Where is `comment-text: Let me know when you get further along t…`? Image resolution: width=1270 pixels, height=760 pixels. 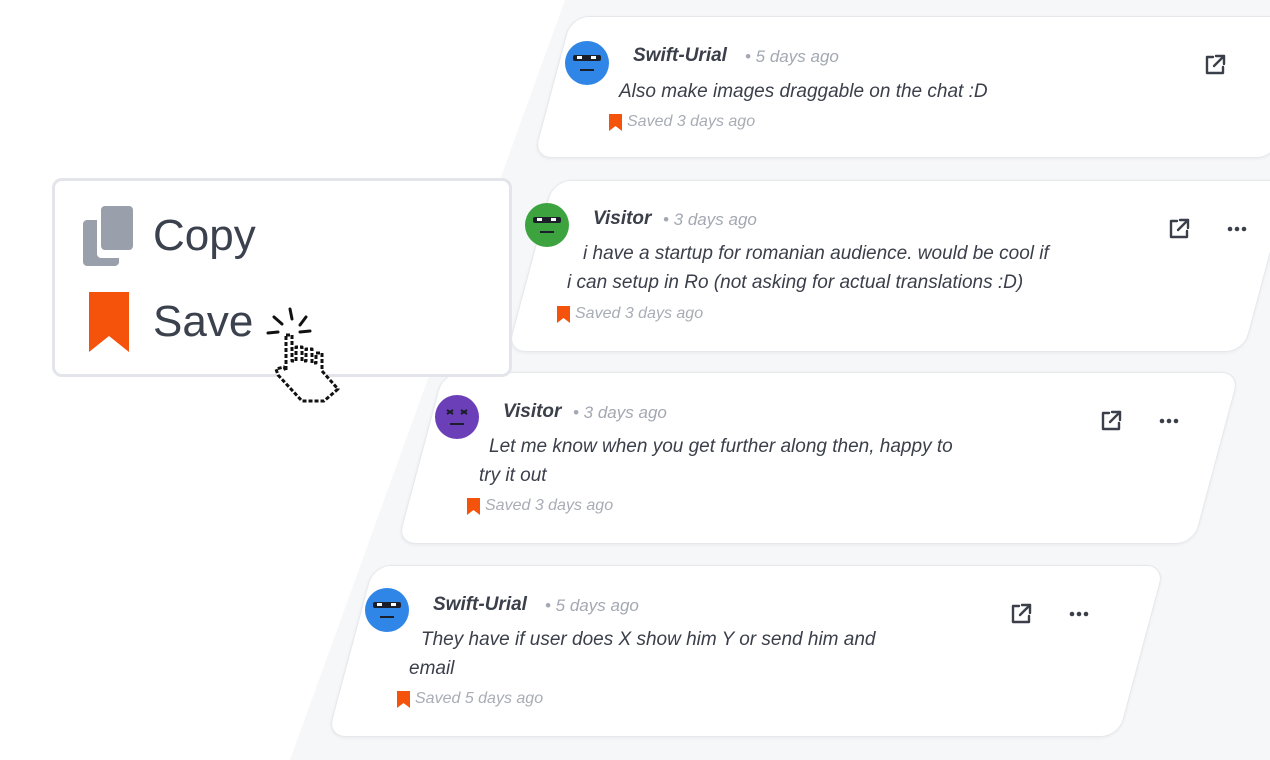 comment-text: Let me know when you get further along t… is located at coordinates (716, 461).